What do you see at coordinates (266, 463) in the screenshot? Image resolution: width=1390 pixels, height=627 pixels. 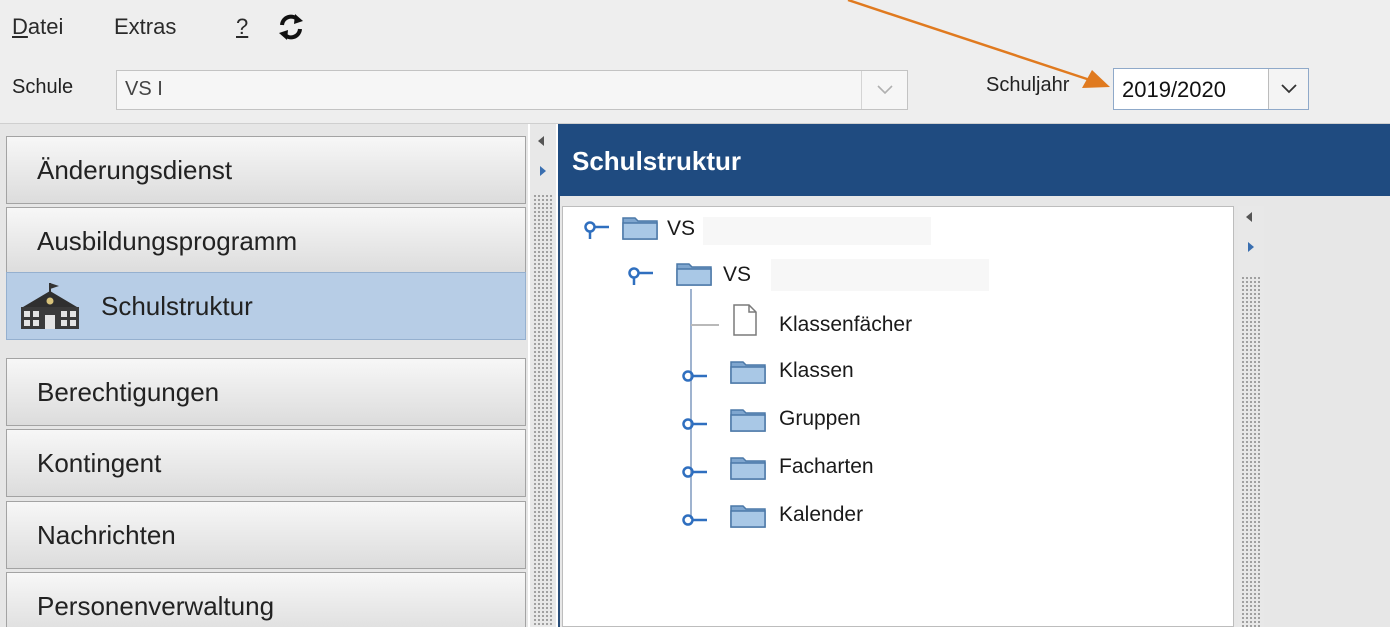 I see `nav-item-kontingent: Kontingent` at bounding box center [266, 463].